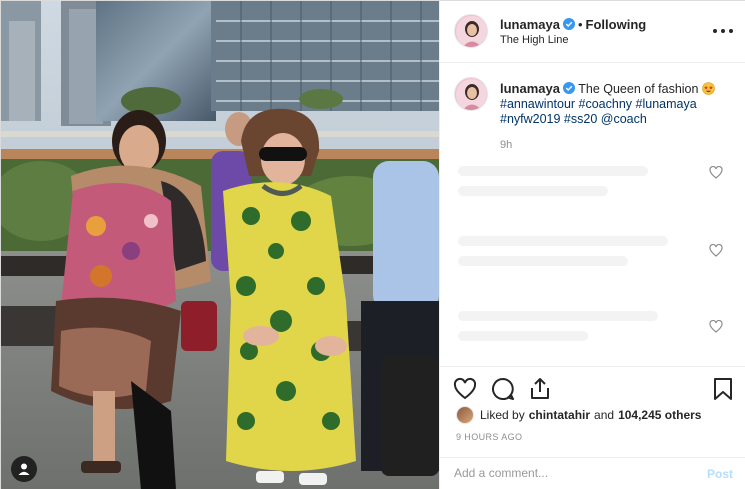  I want to click on avatar, so click(471, 31).